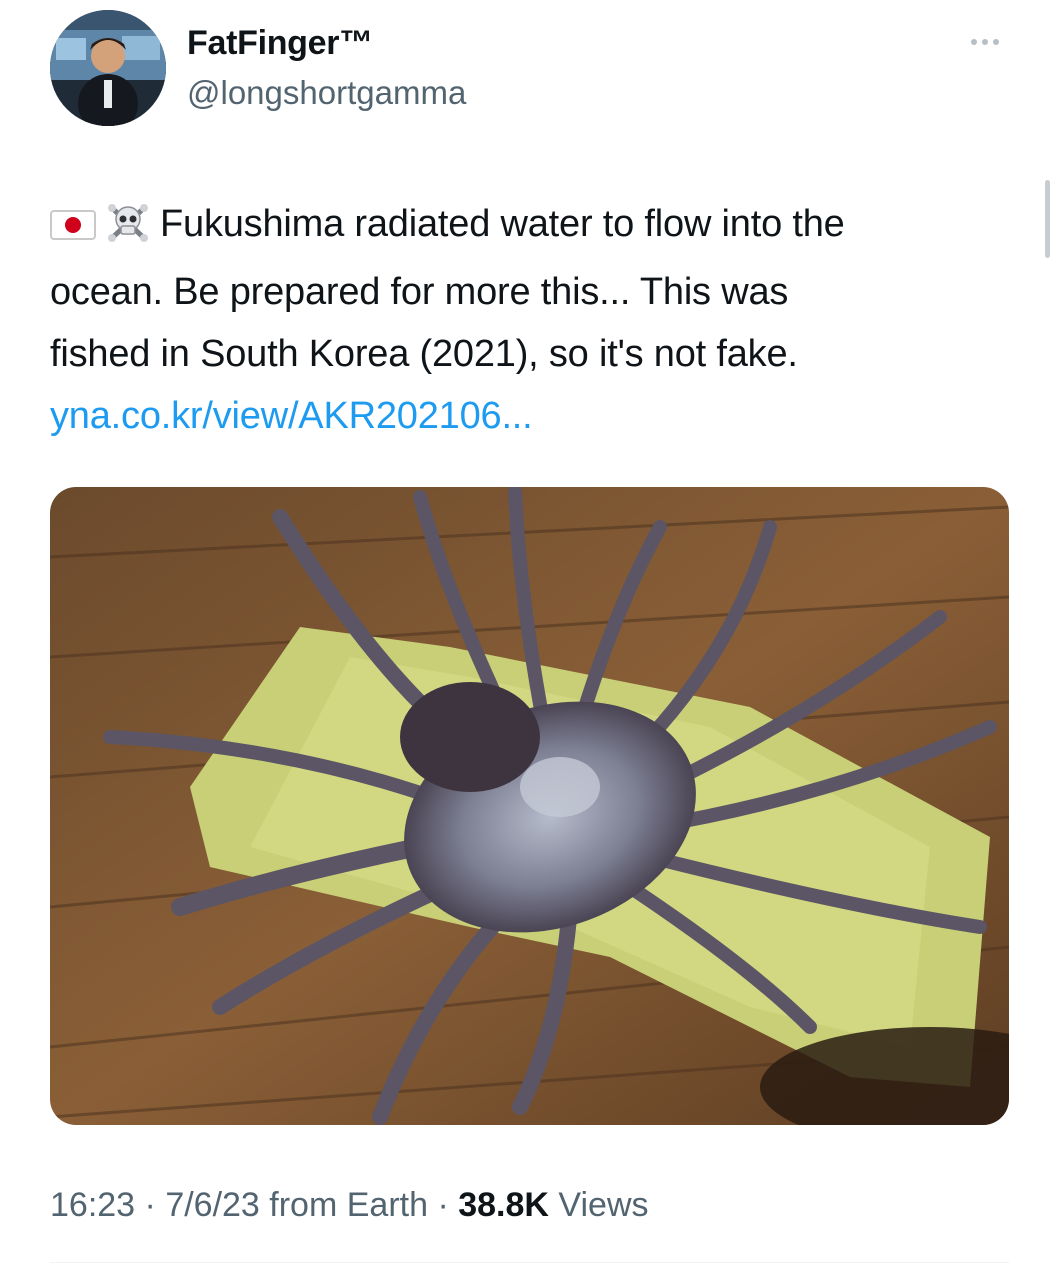 The height and width of the screenshot is (1280, 1059). What do you see at coordinates (92, 1205) in the screenshot?
I see `tweet-time: 16:23` at bounding box center [92, 1205].